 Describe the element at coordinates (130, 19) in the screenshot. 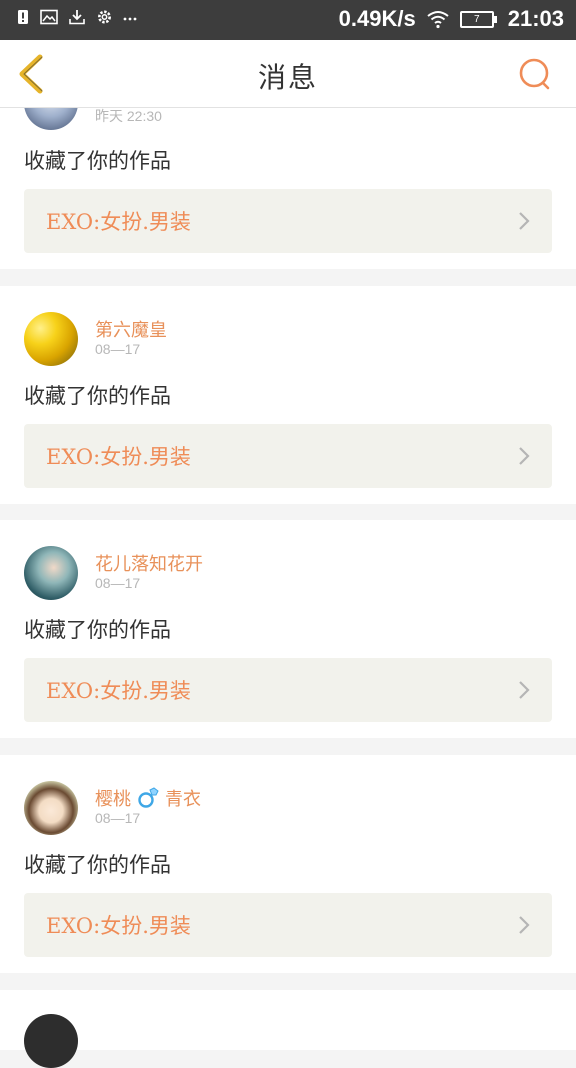

I see `more-icon` at that location.